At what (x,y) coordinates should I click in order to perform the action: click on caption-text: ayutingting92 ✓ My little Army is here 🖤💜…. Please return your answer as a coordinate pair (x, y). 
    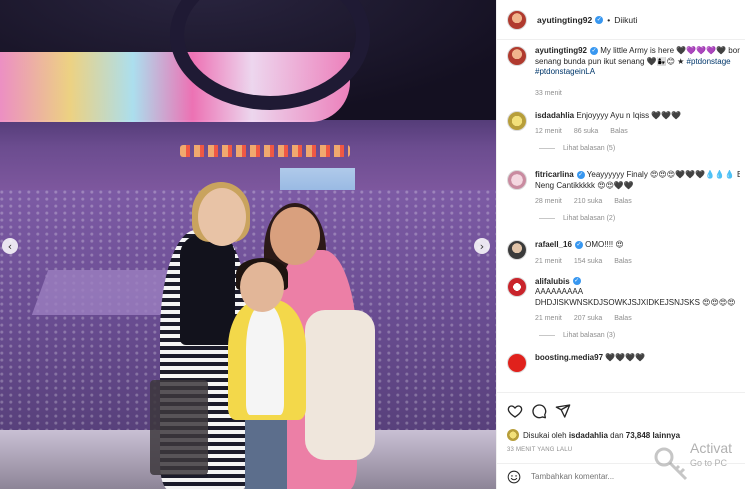
    Looking at the image, I should click on (637, 51).